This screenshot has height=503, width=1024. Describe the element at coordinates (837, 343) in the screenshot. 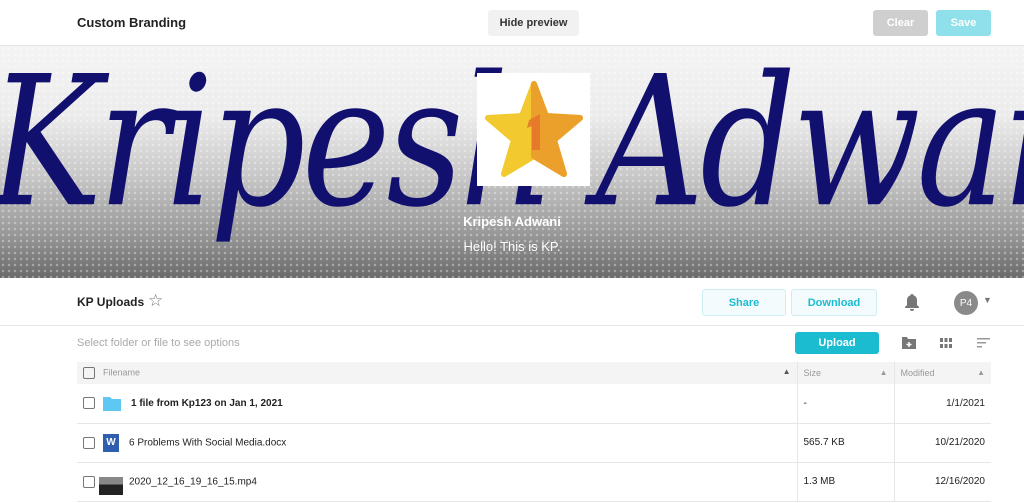

I see `upload-button: Upload` at that location.